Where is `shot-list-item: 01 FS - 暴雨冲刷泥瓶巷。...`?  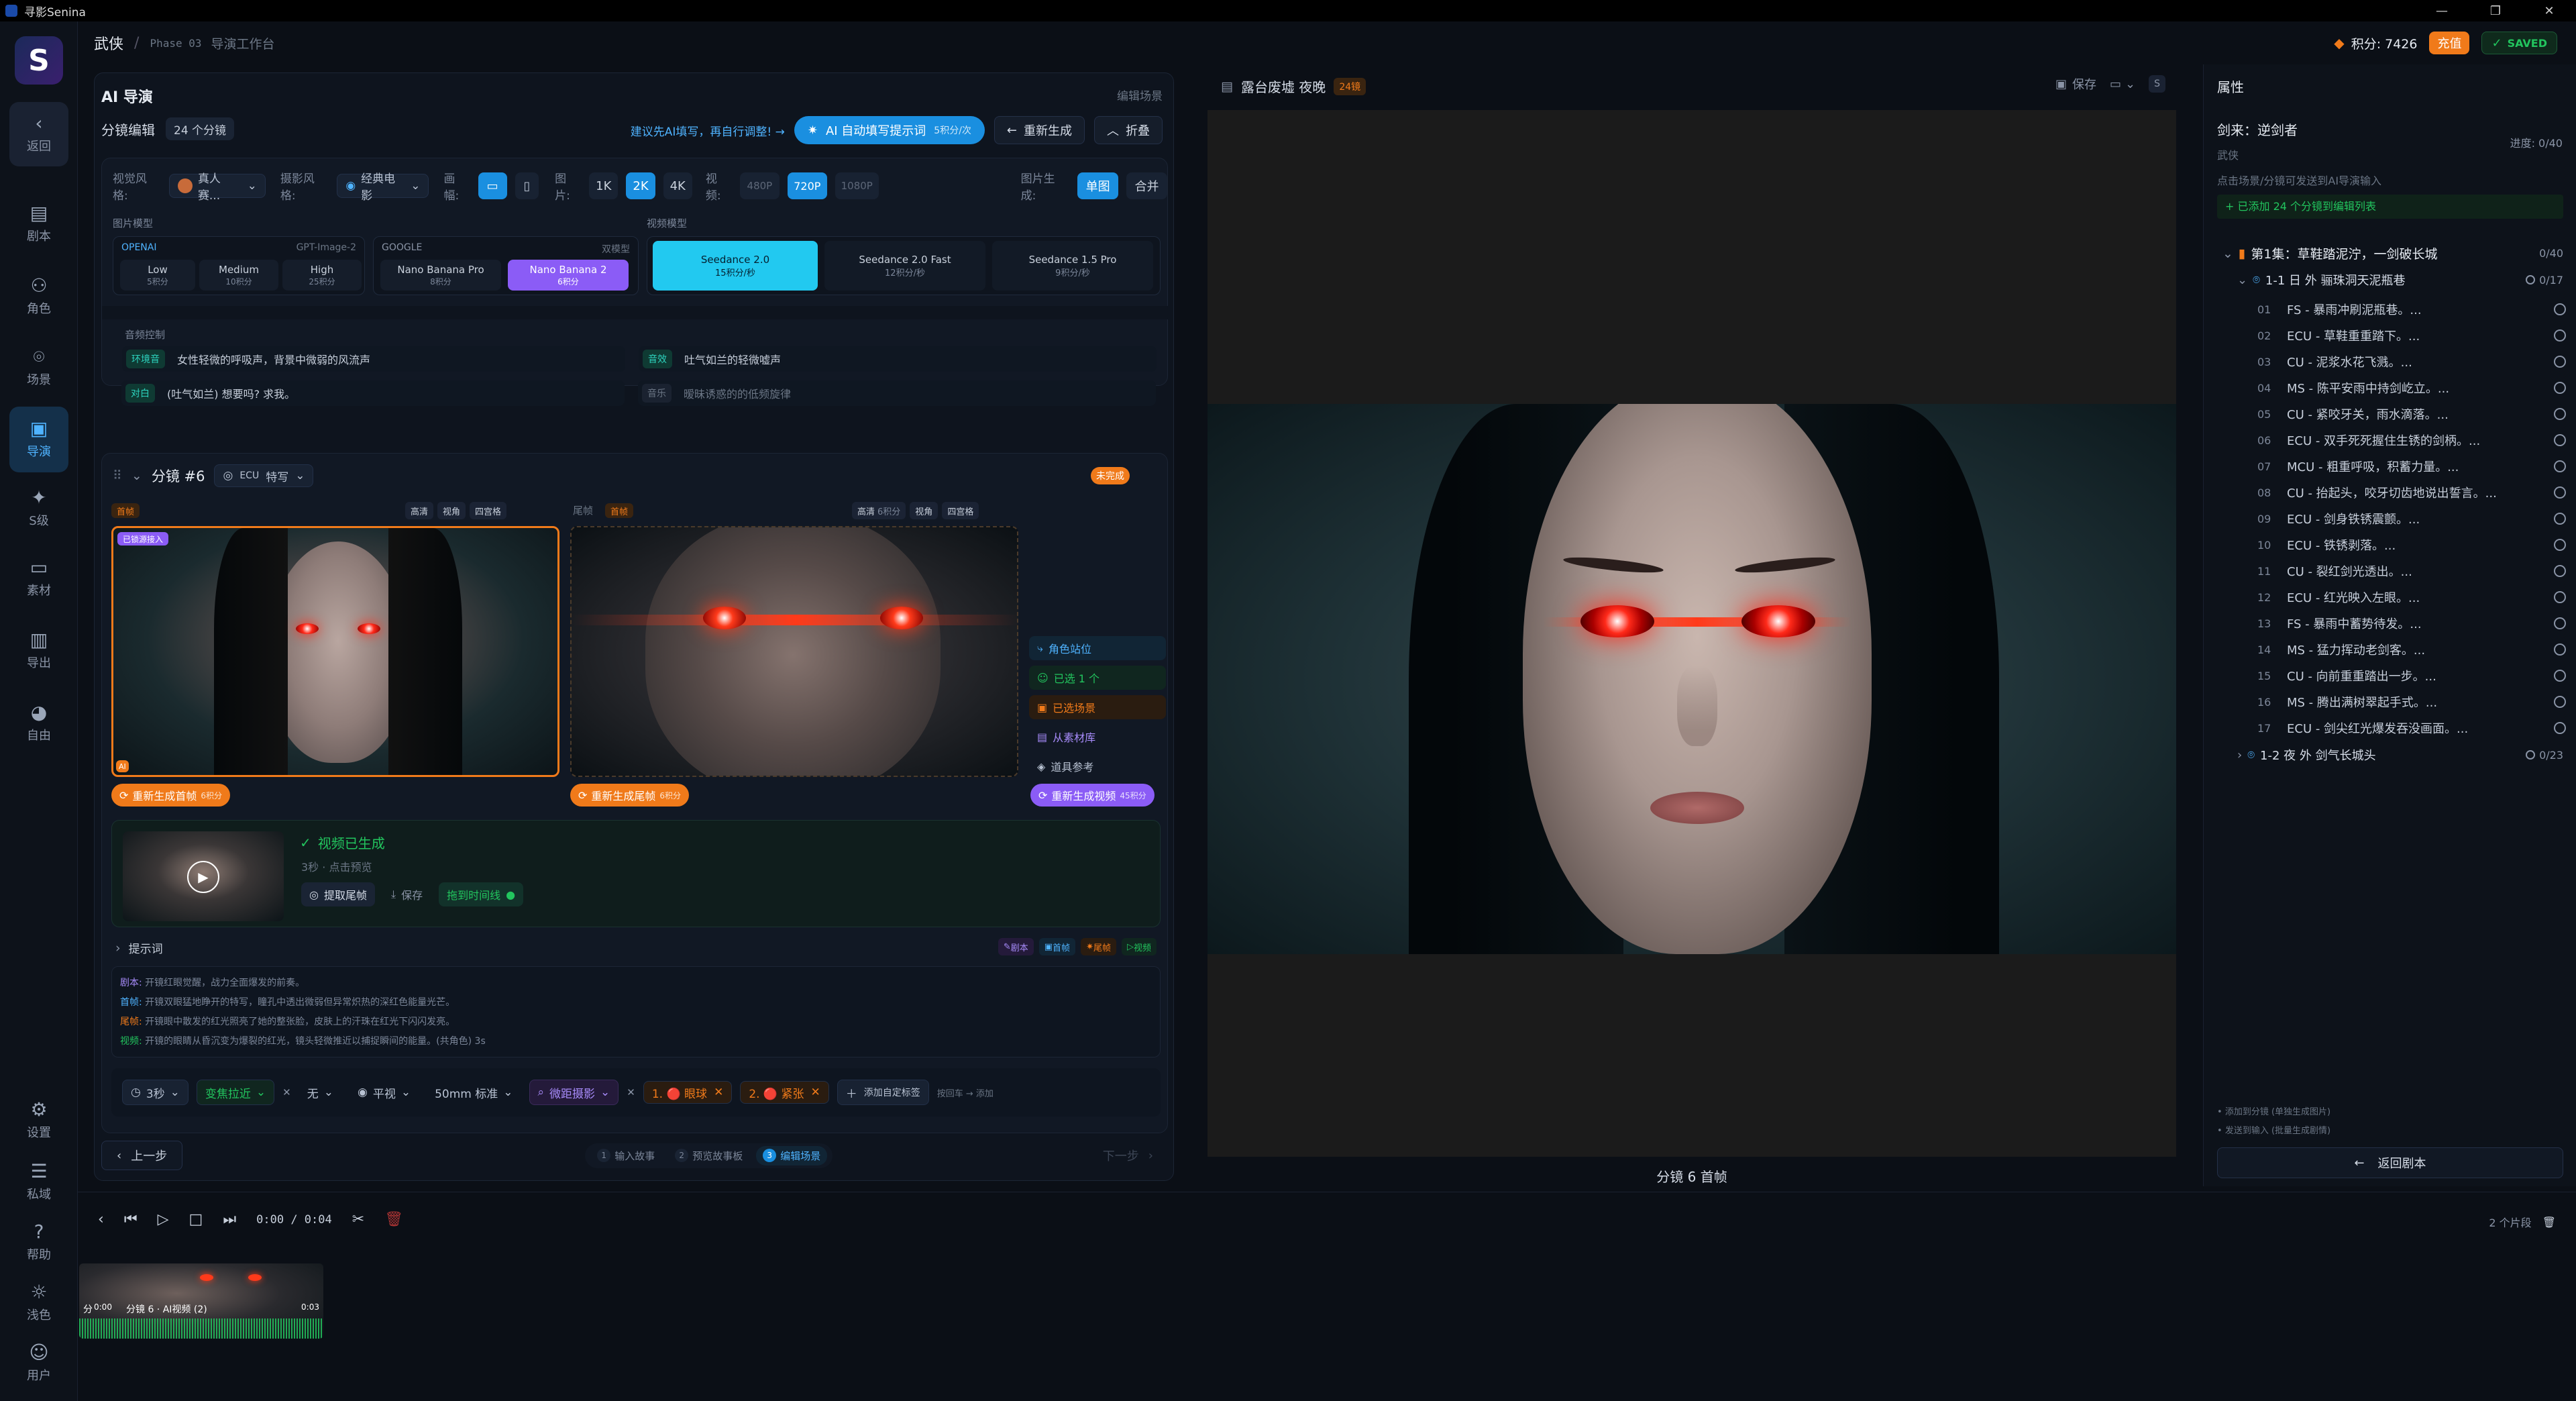
shot-list-item: 01 FS - 暴雨冲刷泥瓶巷。... is located at coordinates (2411, 309).